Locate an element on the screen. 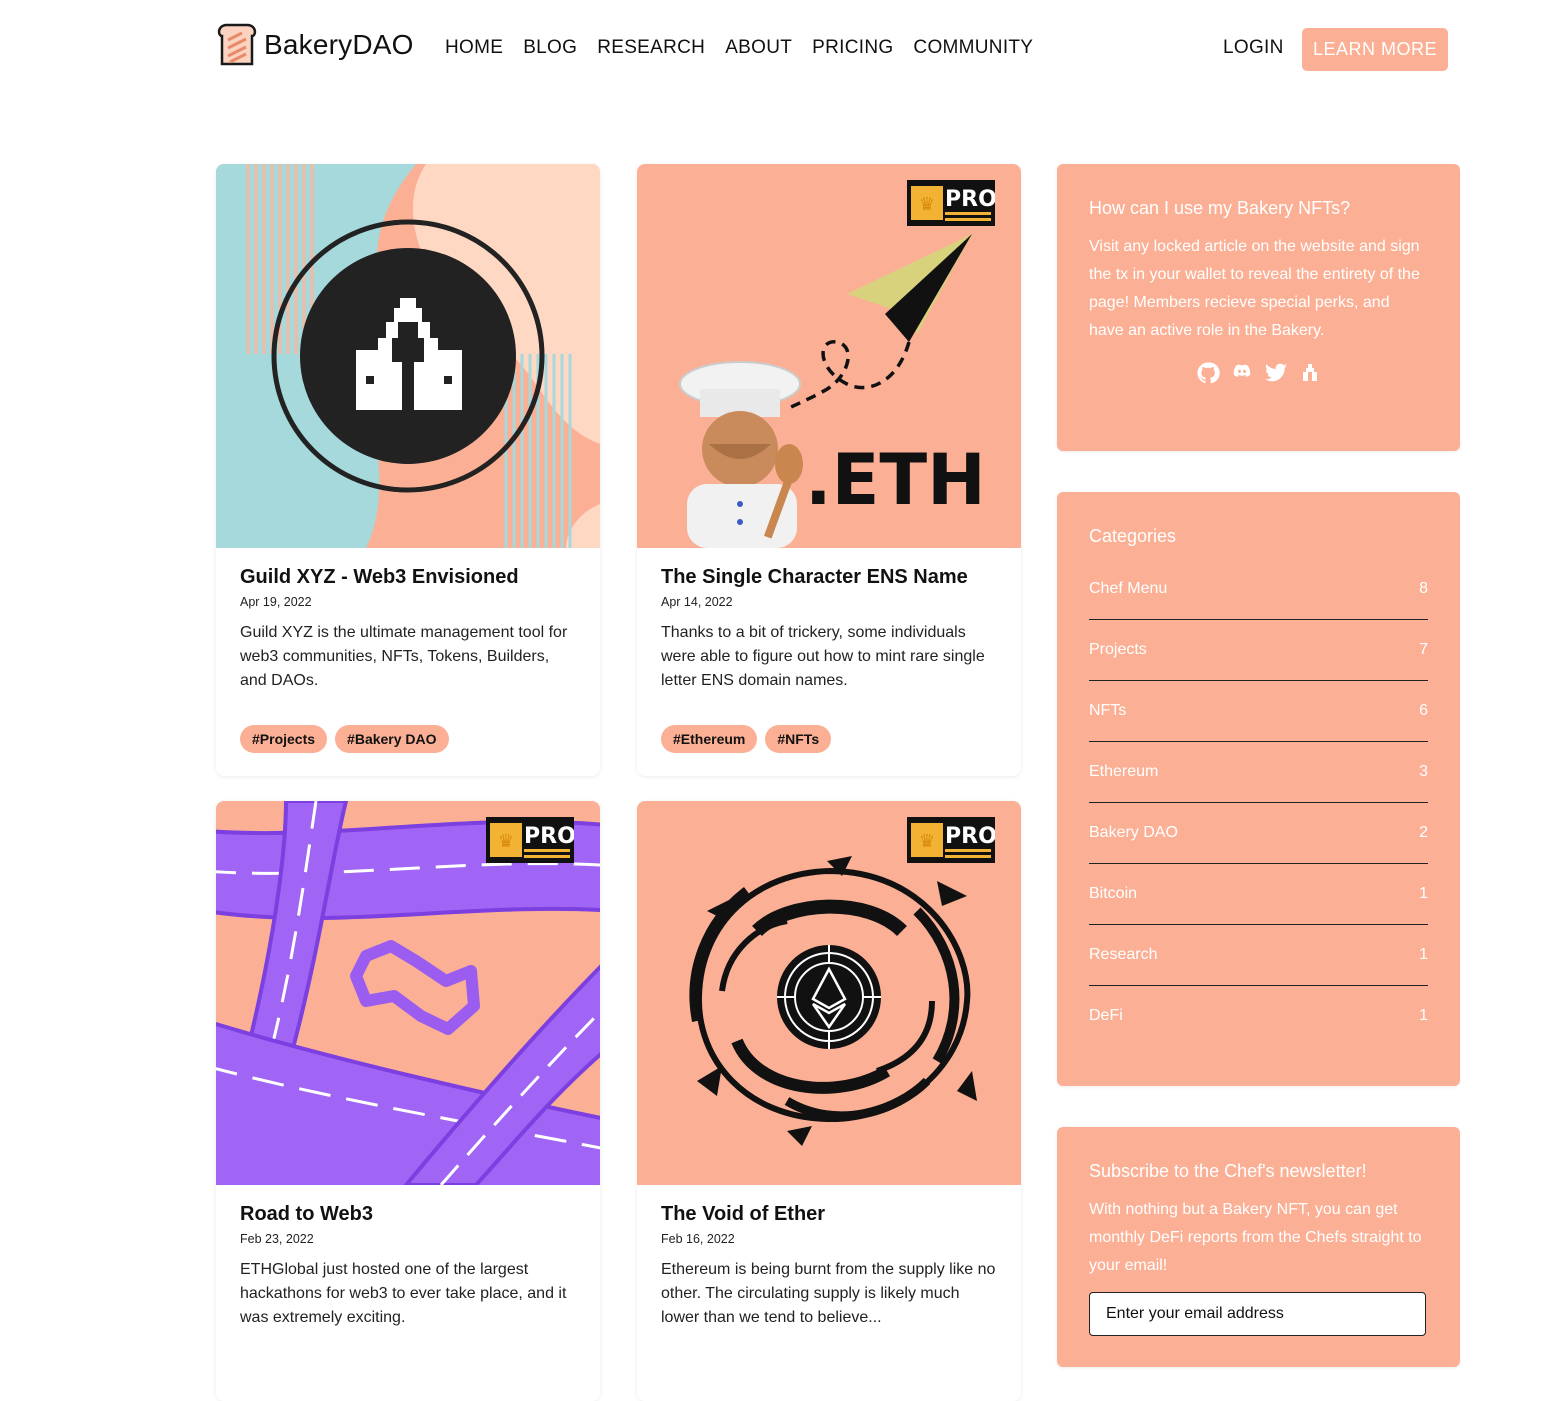  category-item-projects: Projects 7 is located at coordinates (1258, 650).